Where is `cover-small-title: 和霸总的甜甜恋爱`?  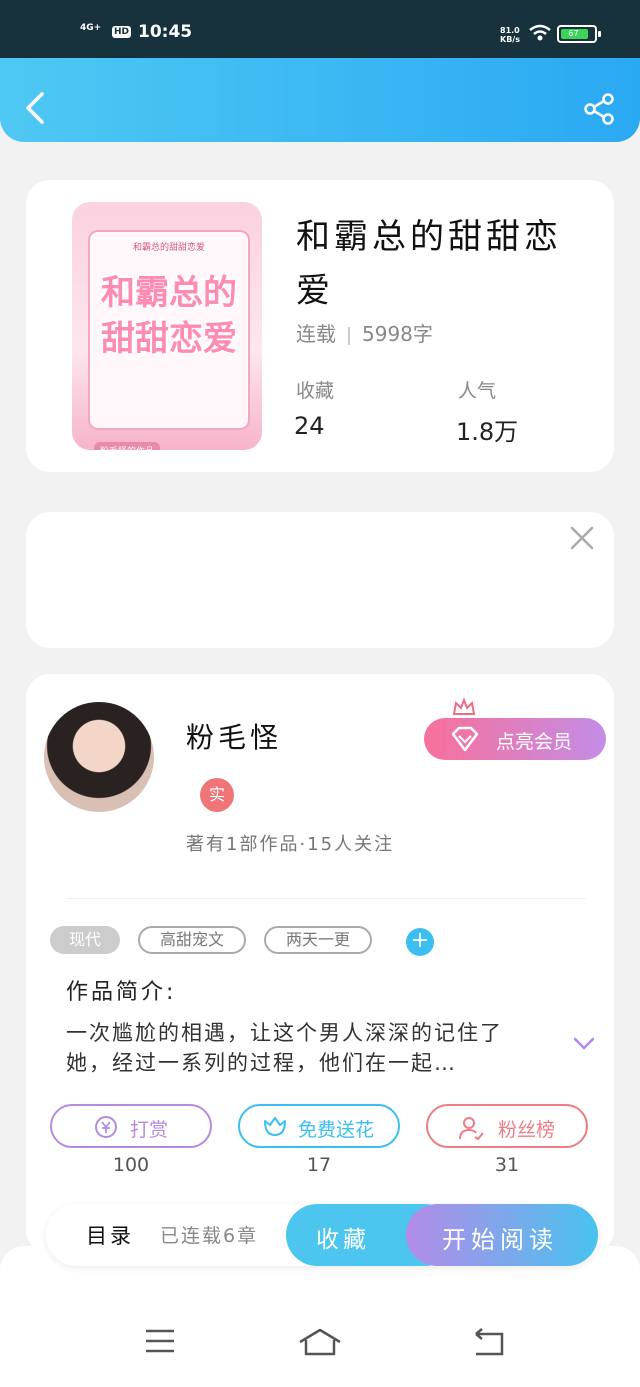
cover-small-title: 和霸总的甜甜恋爱 is located at coordinates (168, 248).